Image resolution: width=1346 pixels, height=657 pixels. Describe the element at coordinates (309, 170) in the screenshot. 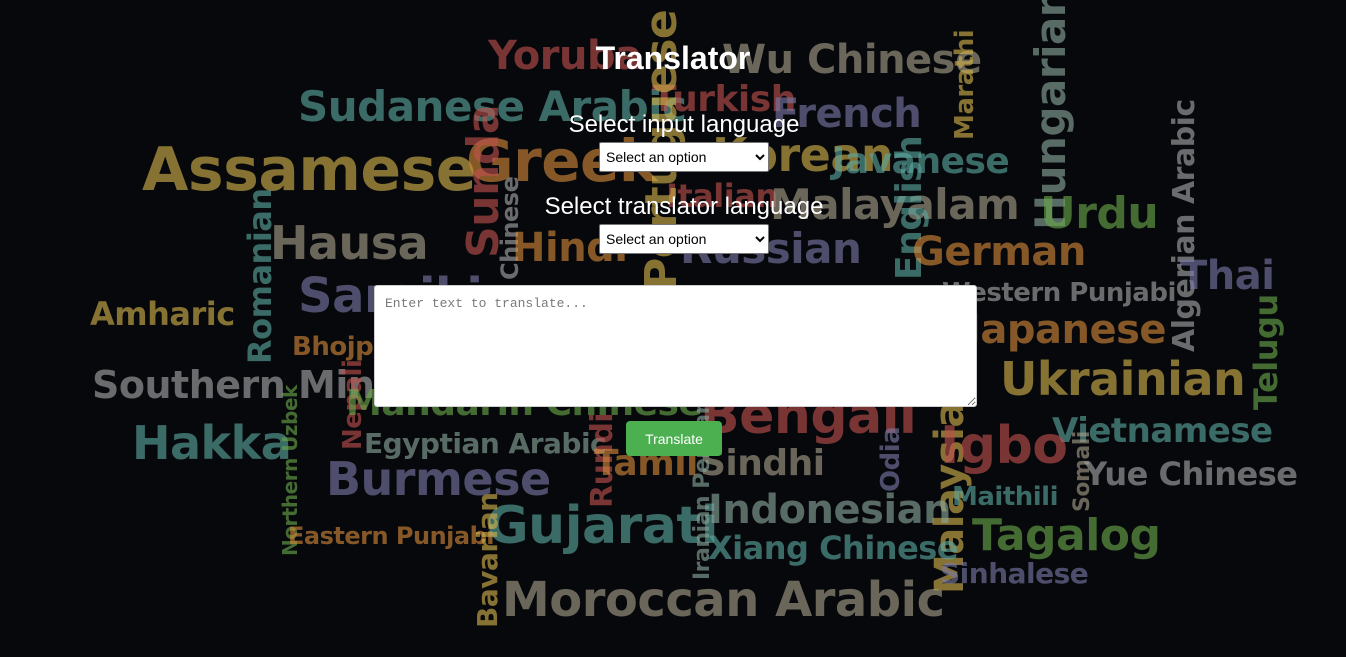

I see `background-word: Assamese` at that location.